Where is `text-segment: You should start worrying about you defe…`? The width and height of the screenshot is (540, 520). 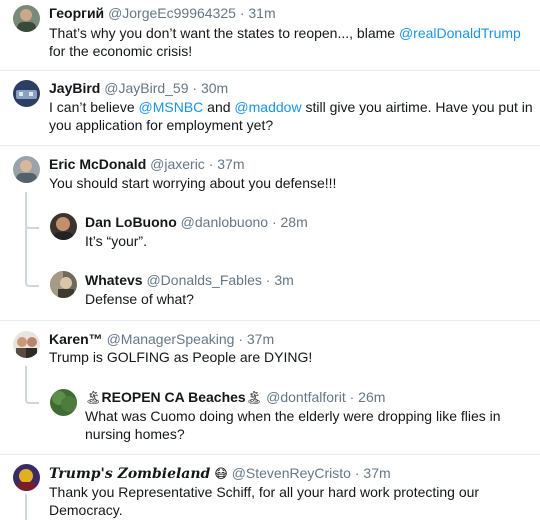
text-segment: You should start worrying about you defe… is located at coordinates (193, 183).